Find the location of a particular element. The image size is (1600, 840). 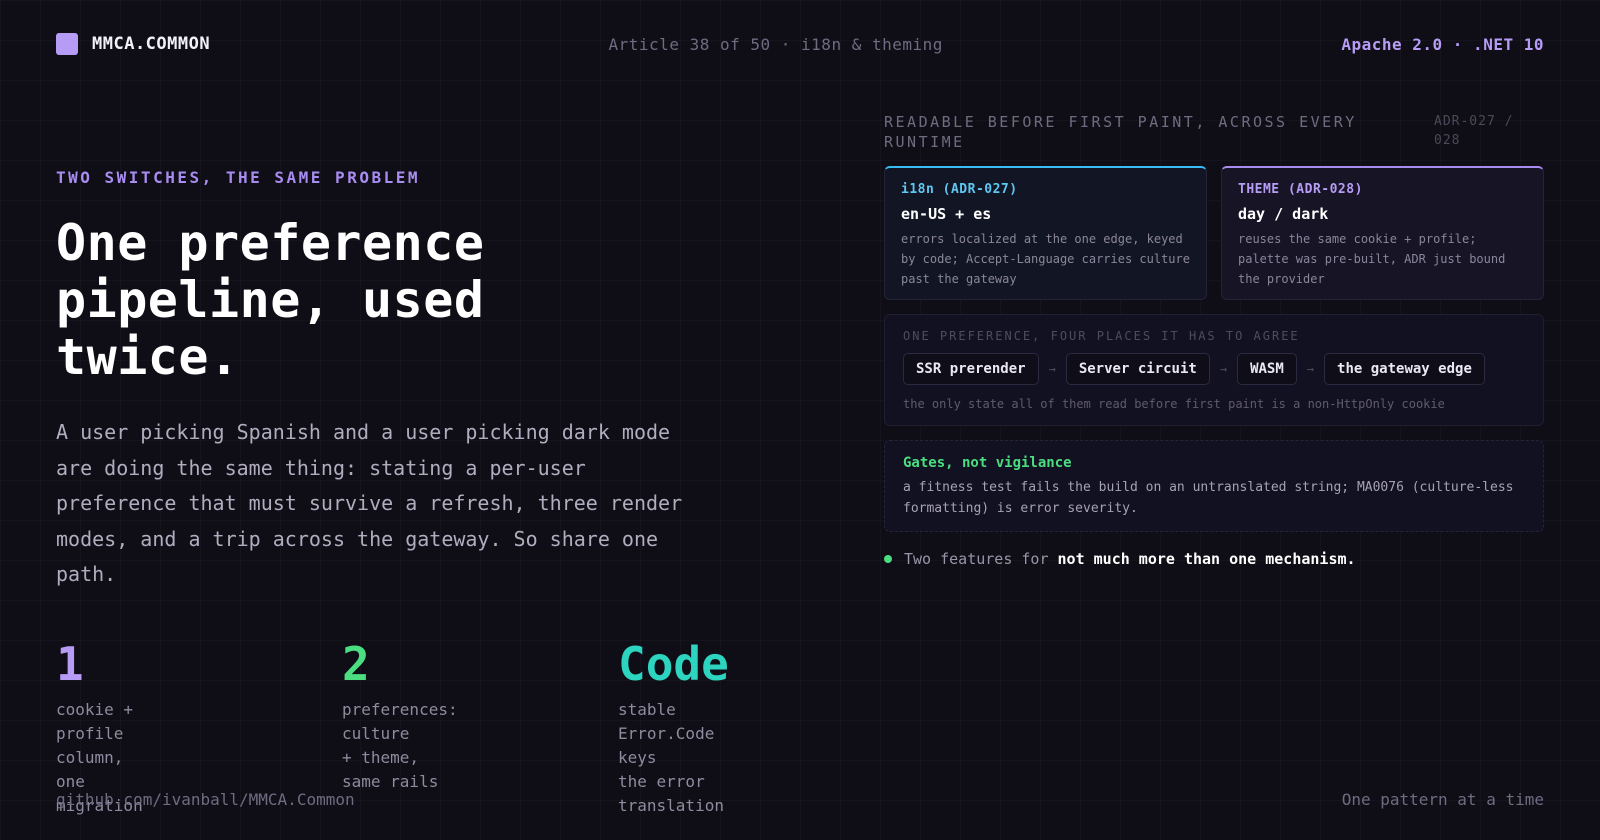

license-badge: Apache 2.0 · .NET 10 is located at coordinates (1442, 44).